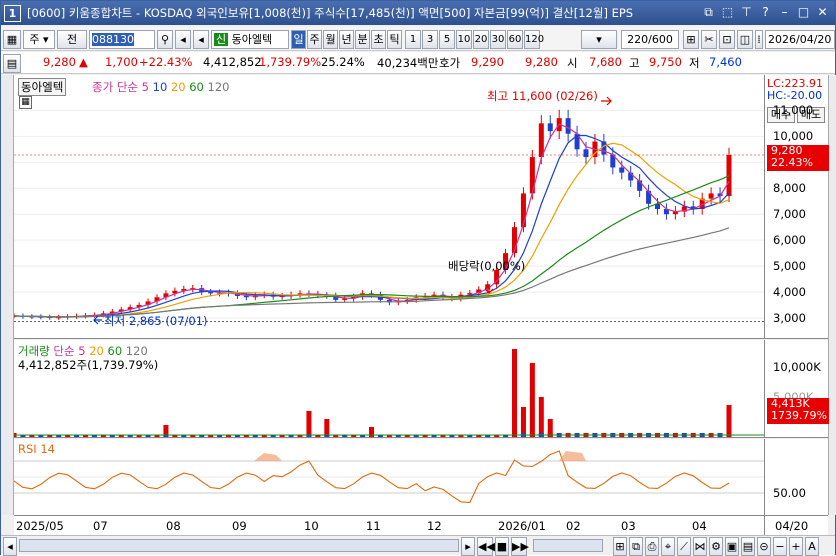 The image size is (836, 556). What do you see at coordinates (803, 12) in the screenshot?
I see `maximize-icon: □` at bounding box center [803, 12].